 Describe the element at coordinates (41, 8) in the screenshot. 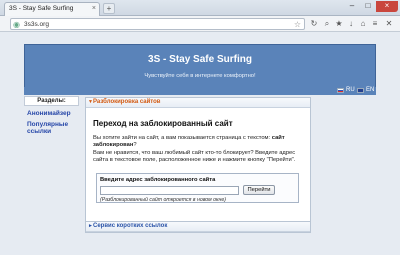

I see `tab-title: 3S - Stay Safe Surfing` at that location.